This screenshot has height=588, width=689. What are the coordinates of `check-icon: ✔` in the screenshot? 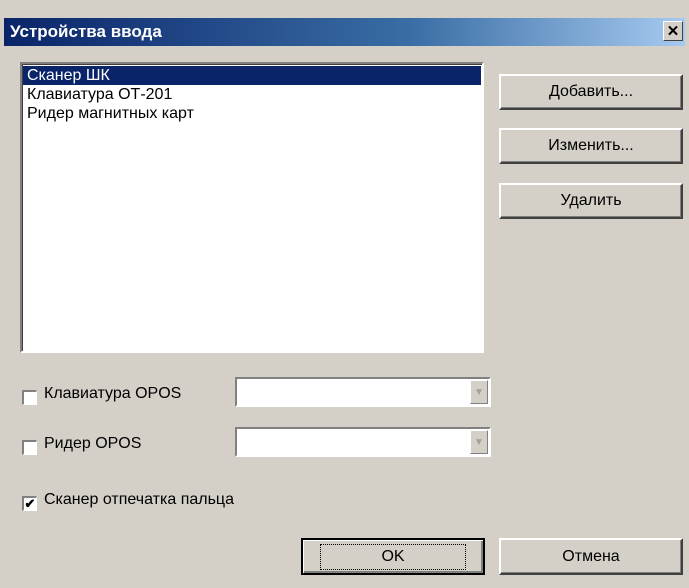 It's located at (30, 503).